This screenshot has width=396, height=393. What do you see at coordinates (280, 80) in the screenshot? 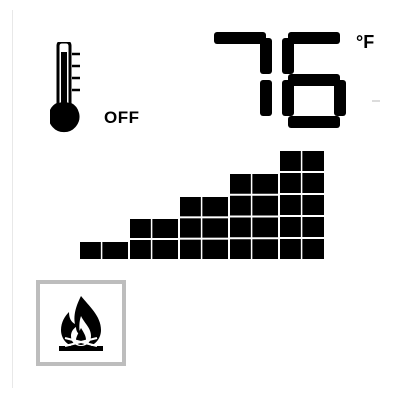
I see `temperature-display: 76` at bounding box center [280, 80].